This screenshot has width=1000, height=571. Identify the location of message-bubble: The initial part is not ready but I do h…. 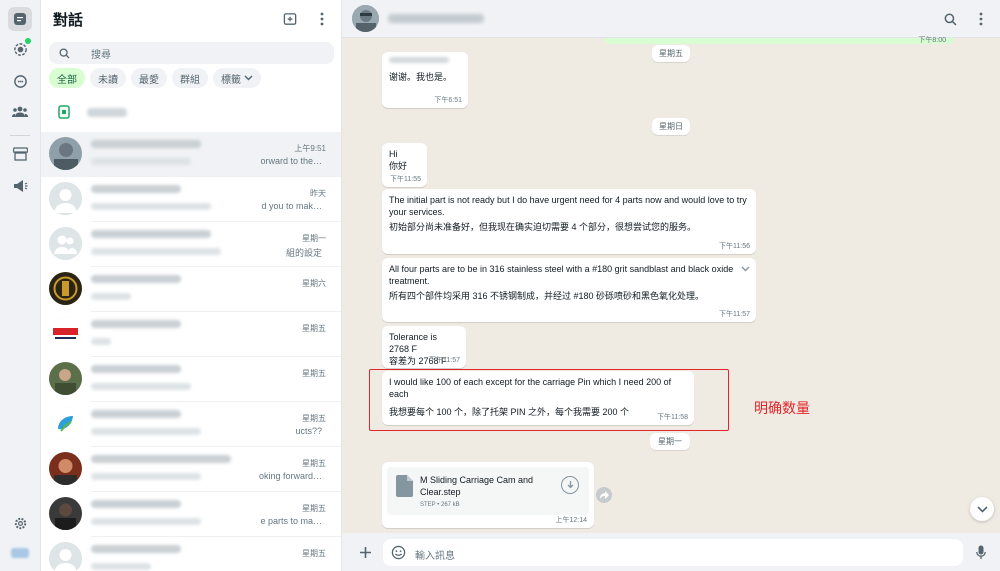
(569, 221).